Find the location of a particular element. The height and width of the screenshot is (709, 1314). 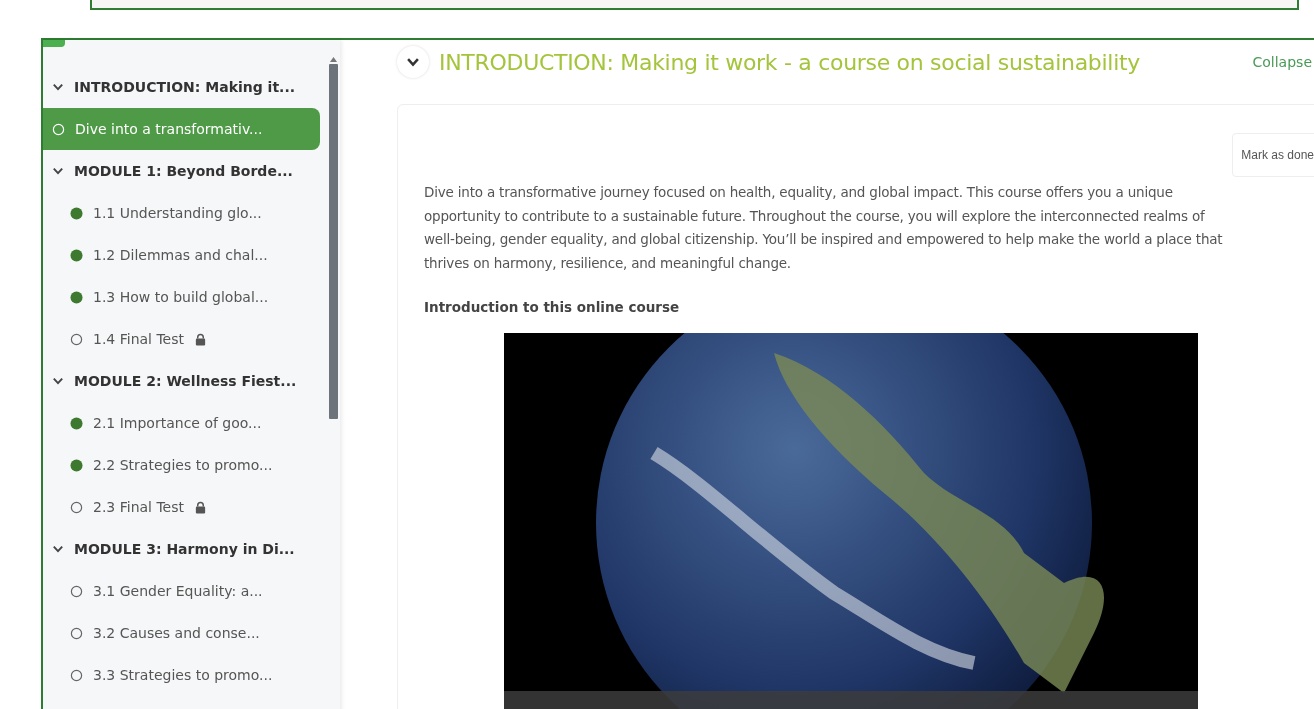

course-description: Dive into a transformative journey focused on health, equality, and global impact. This course offers you a unique opportunity to contribute to a sustainable future. Throughout the course, you will explore the interconnected realms of well-being, gender equality, and global citizenship. You’ll be inspired and empowered to help make the world a place that thrives on harmony, resilience, and meaningful change. is located at coordinates (824, 228).